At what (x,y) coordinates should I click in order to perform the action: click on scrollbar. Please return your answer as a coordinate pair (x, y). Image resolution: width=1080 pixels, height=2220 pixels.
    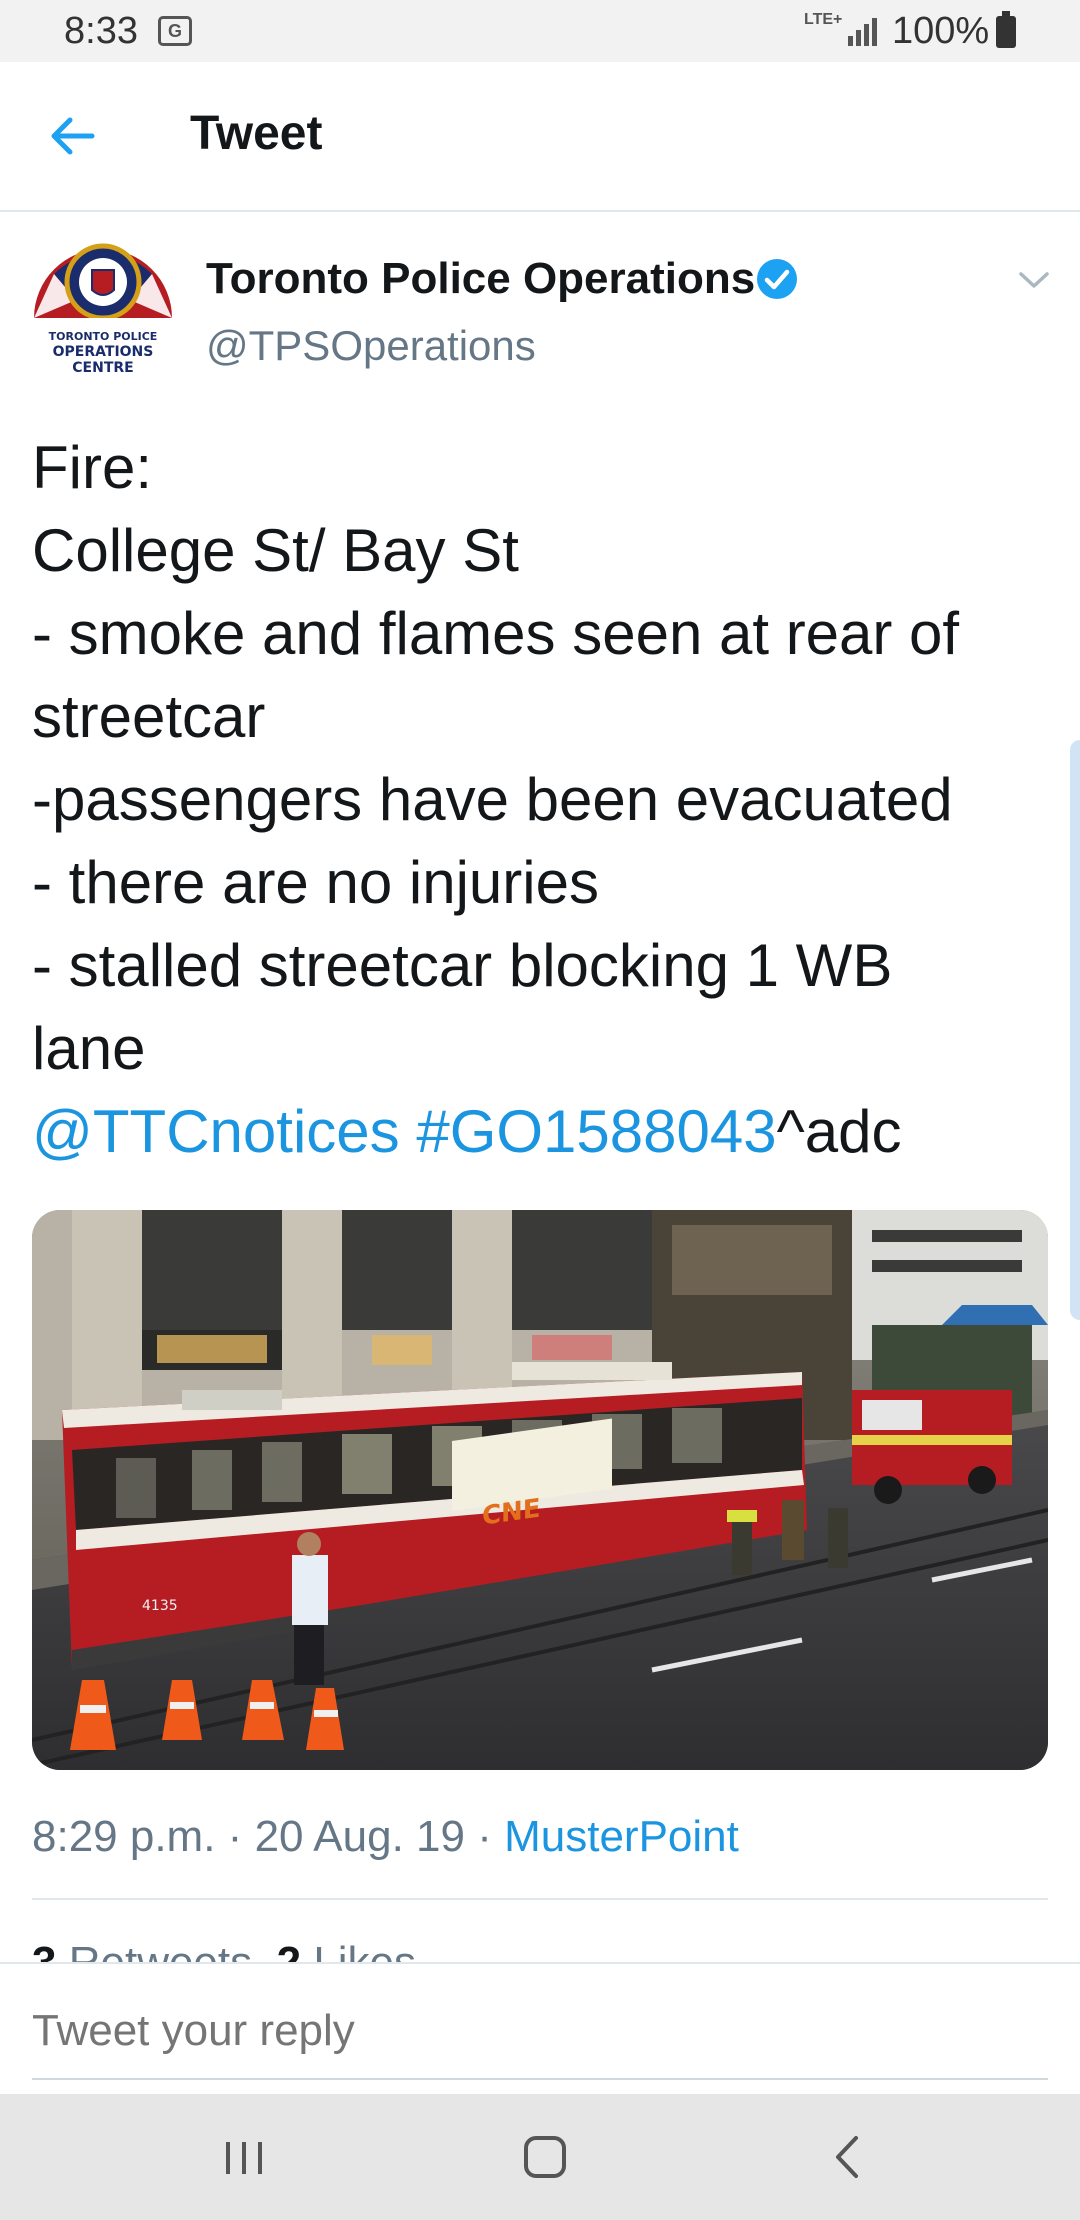
    Looking at the image, I should click on (1075, 1030).